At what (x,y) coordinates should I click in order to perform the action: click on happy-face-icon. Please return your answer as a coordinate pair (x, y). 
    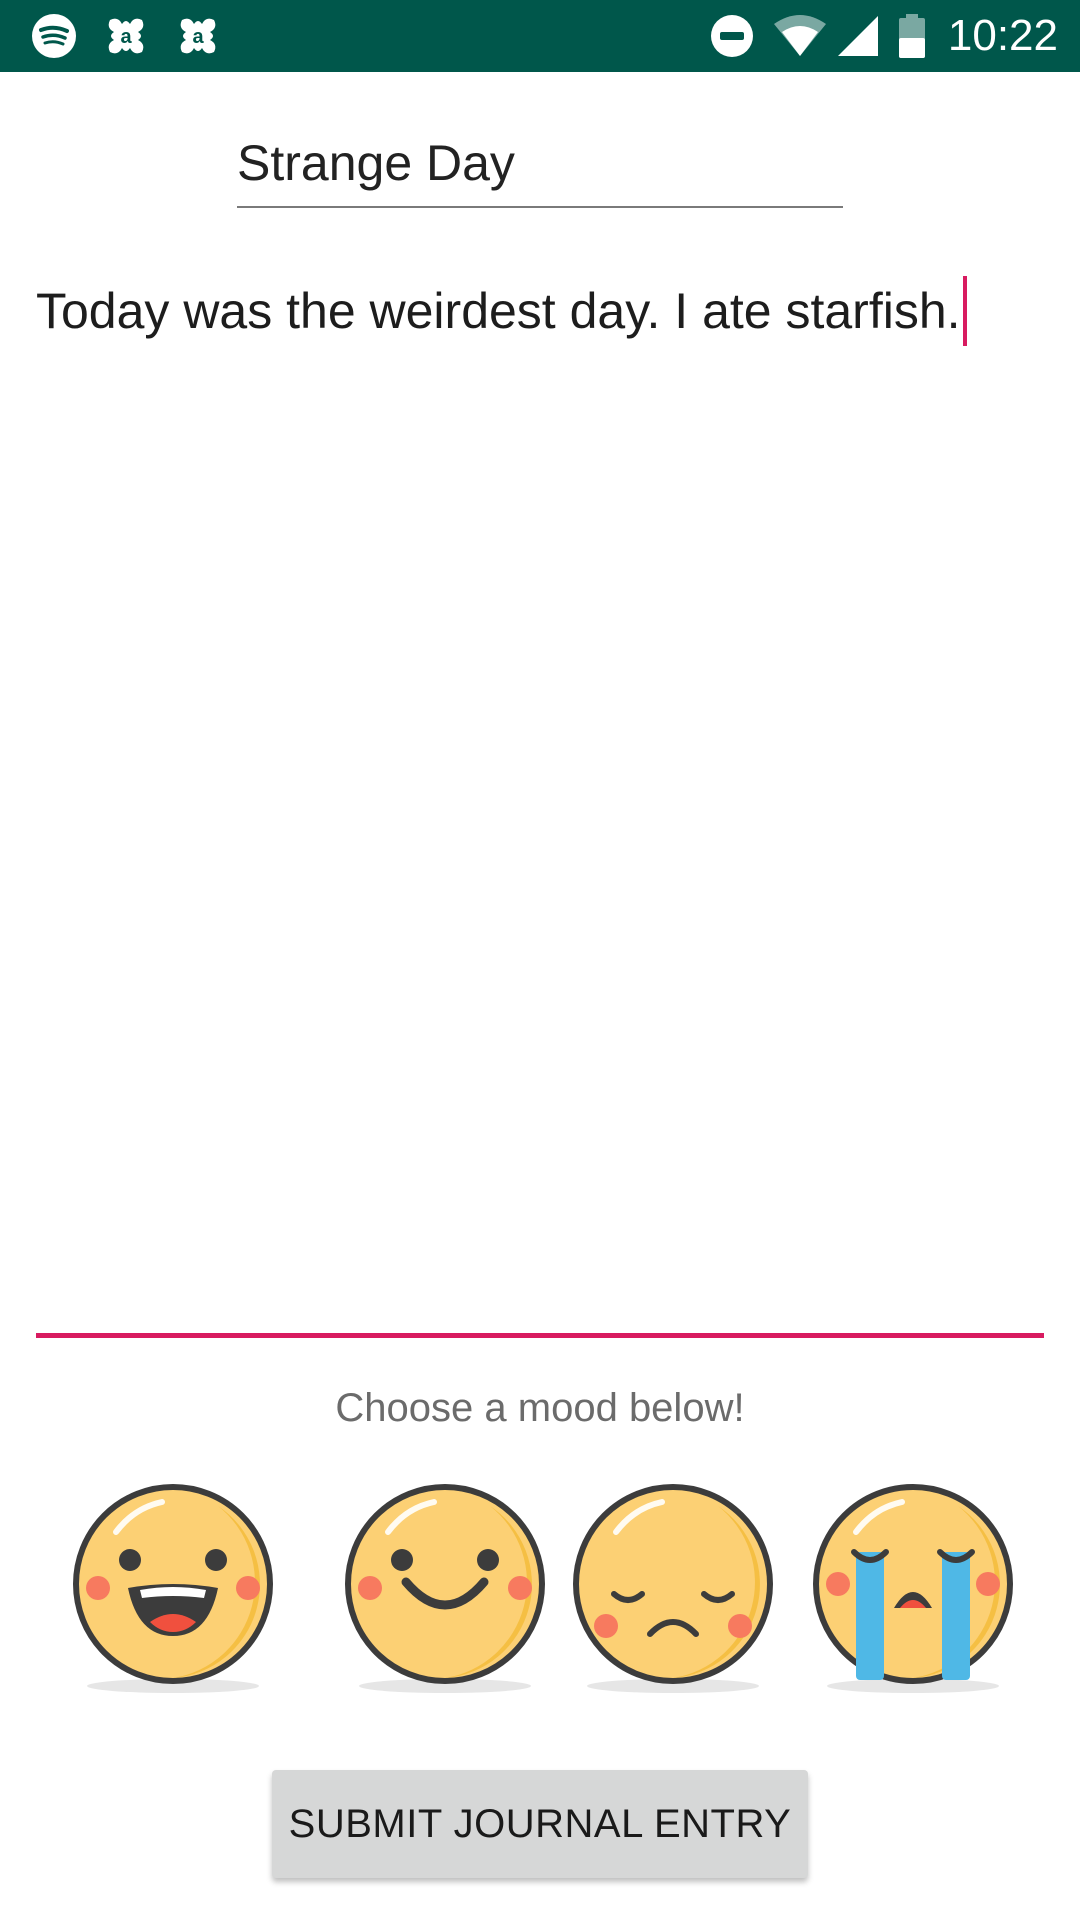
    Looking at the image, I should click on (445, 1586).